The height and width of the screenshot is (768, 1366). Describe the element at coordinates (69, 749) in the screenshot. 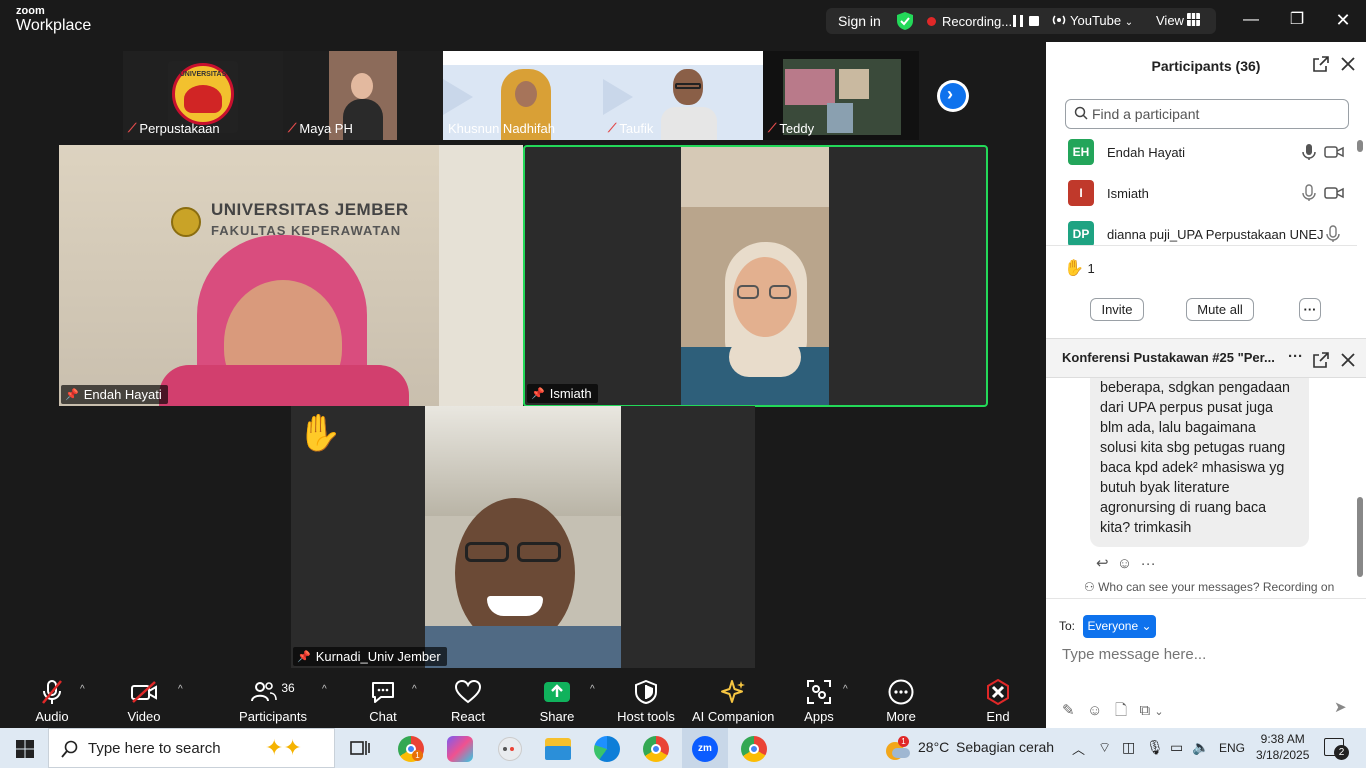

I see `search-icon` at that location.